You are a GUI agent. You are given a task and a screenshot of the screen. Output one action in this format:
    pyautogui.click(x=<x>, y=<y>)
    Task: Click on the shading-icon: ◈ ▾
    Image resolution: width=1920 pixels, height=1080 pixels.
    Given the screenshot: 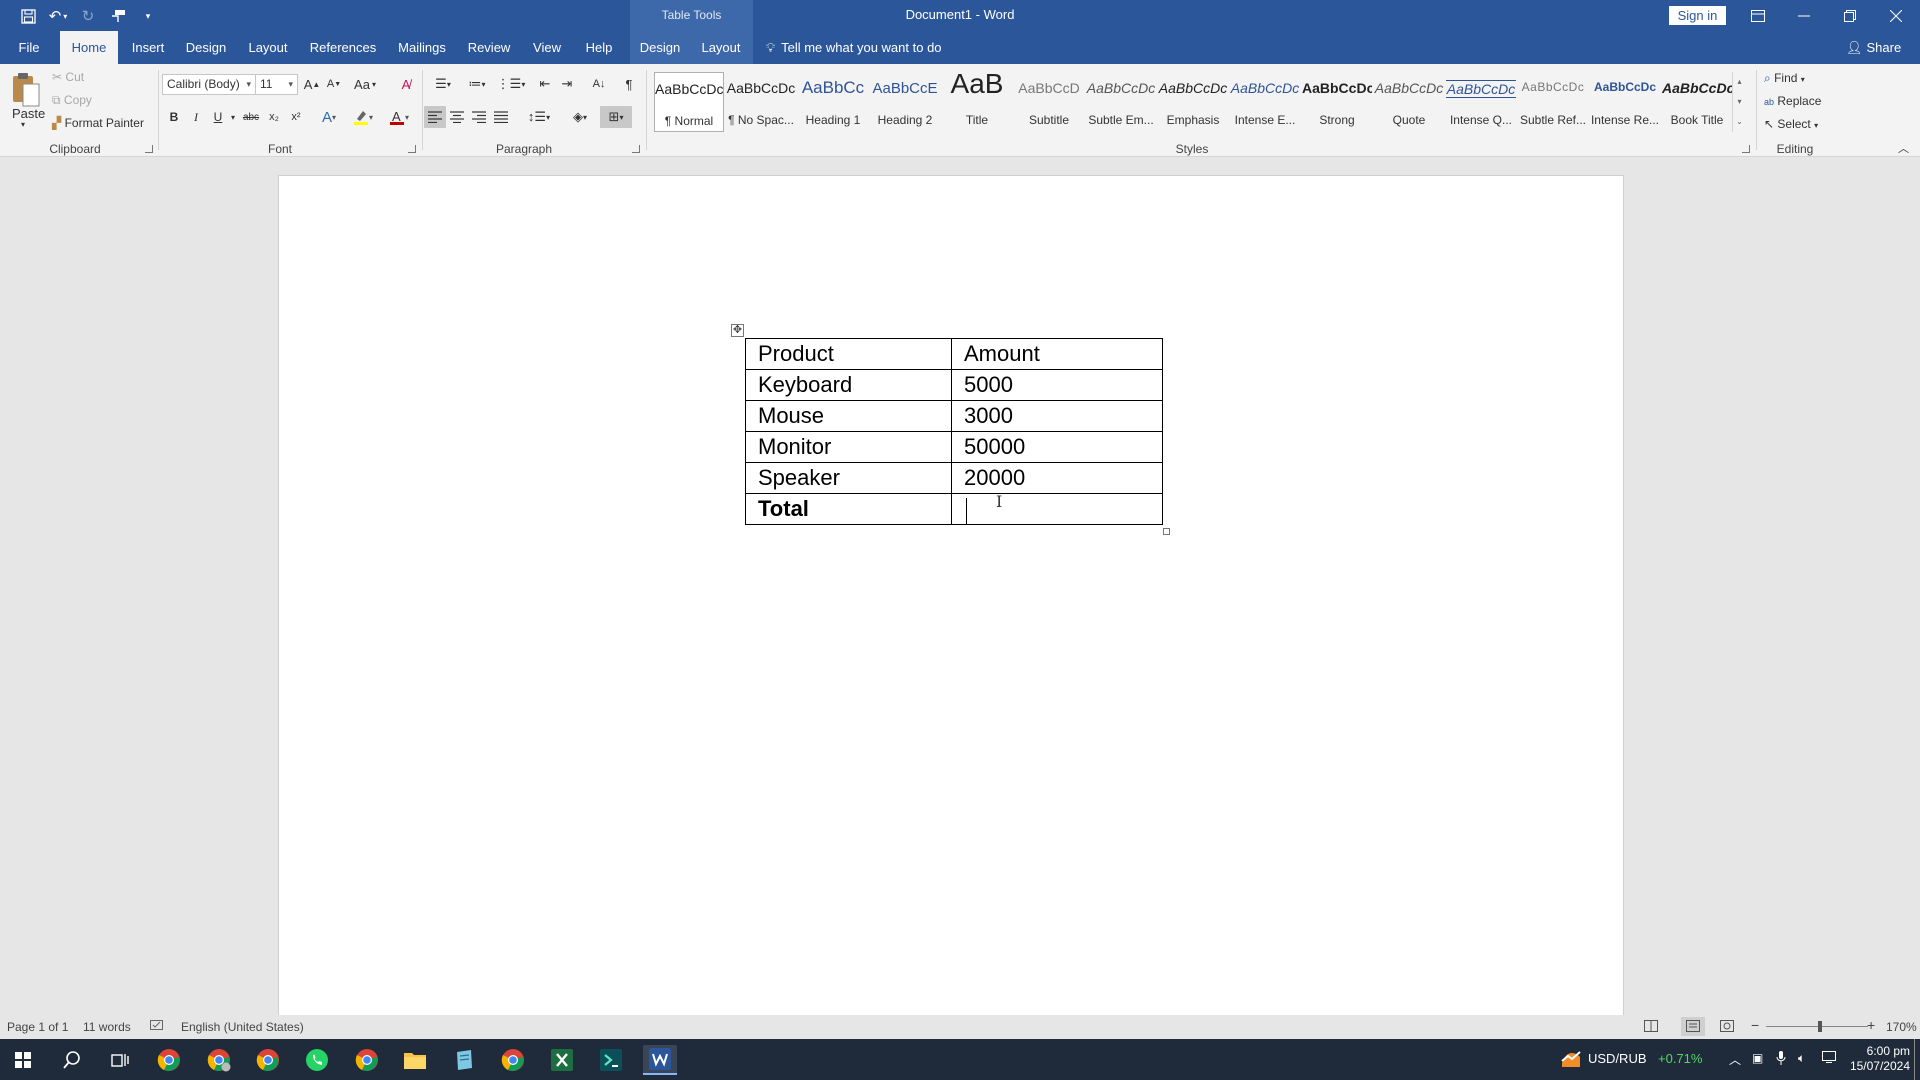 What is the action you would take?
    pyautogui.click(x=580, y=117)
    